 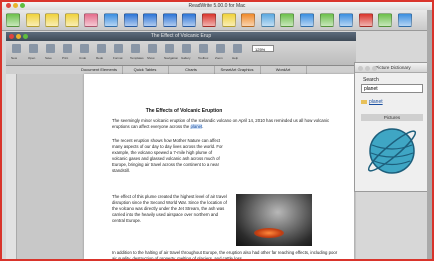 I want to click on stop-icon, so click(x=209, y=20).